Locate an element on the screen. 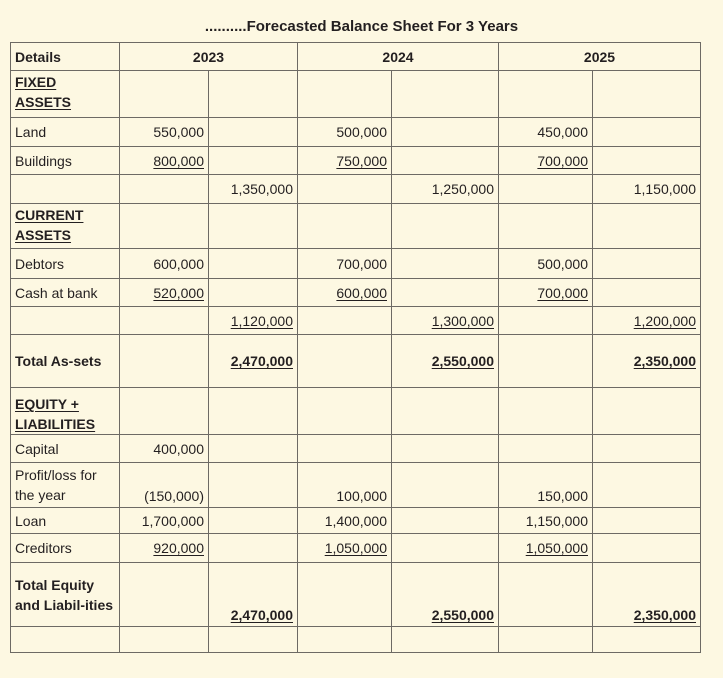 Image resolution: width=723 pixels, height=678 pixels. row-label-debtors: Debtors is located at coordinates (65, 263).